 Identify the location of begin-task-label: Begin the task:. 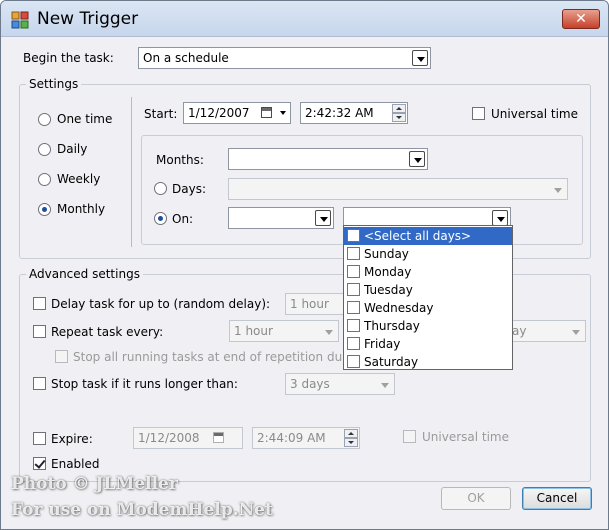
(68, 58).